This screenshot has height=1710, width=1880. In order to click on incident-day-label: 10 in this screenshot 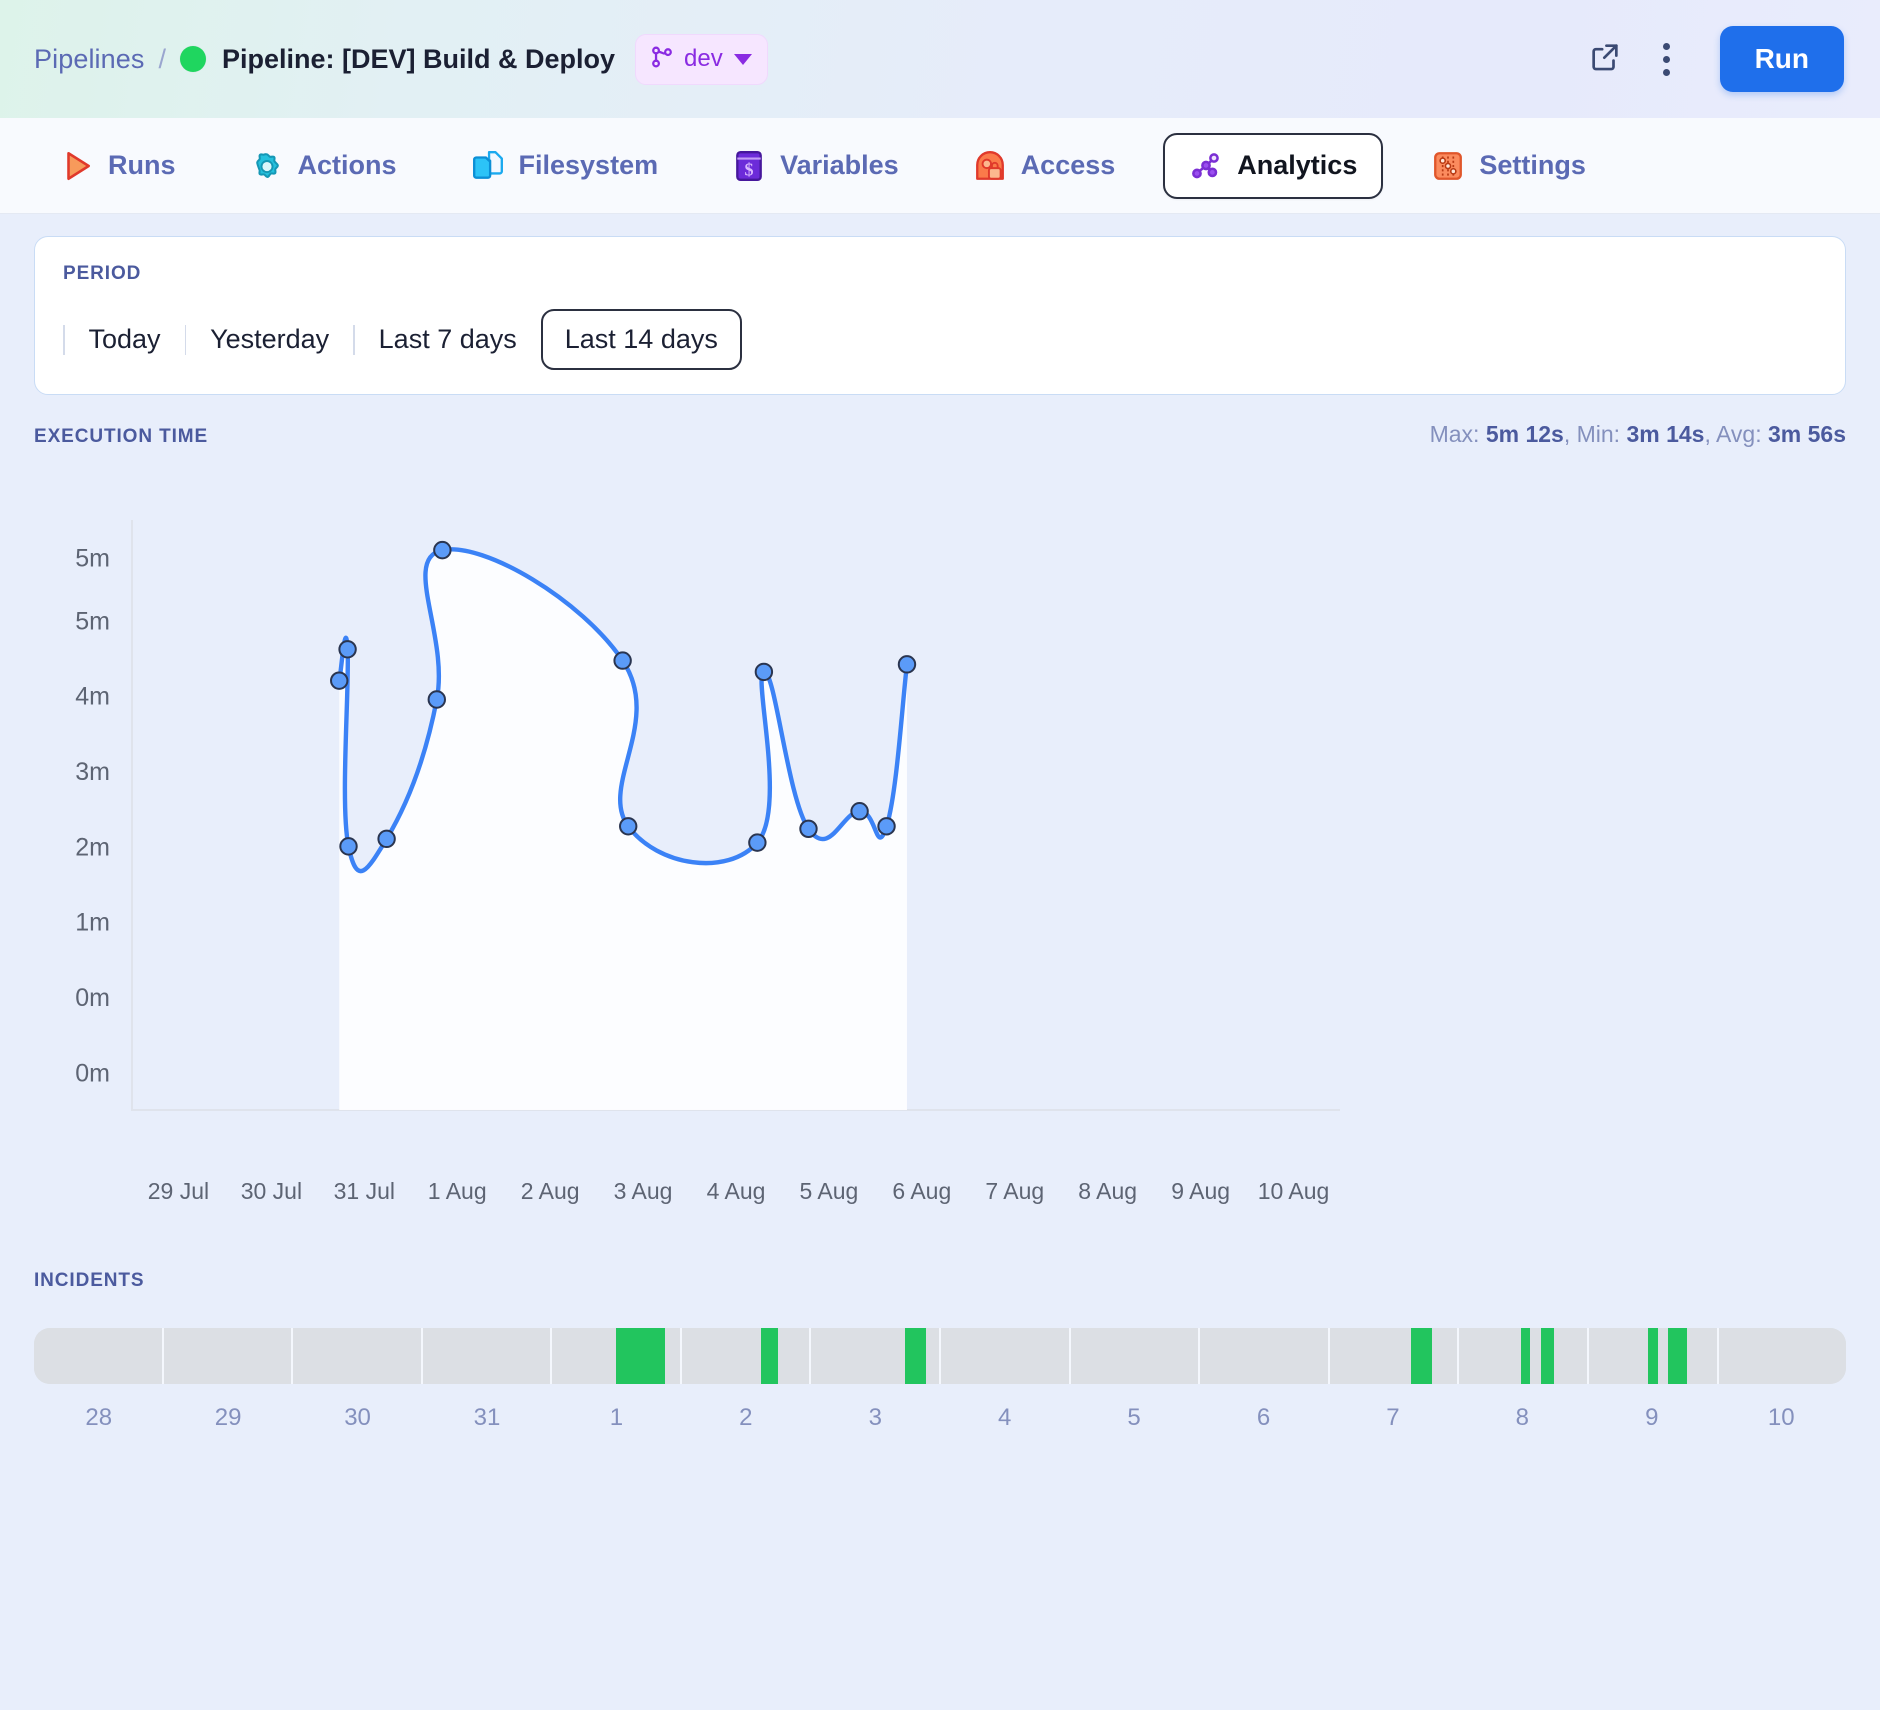, I will do `click(1781, 1417)`.